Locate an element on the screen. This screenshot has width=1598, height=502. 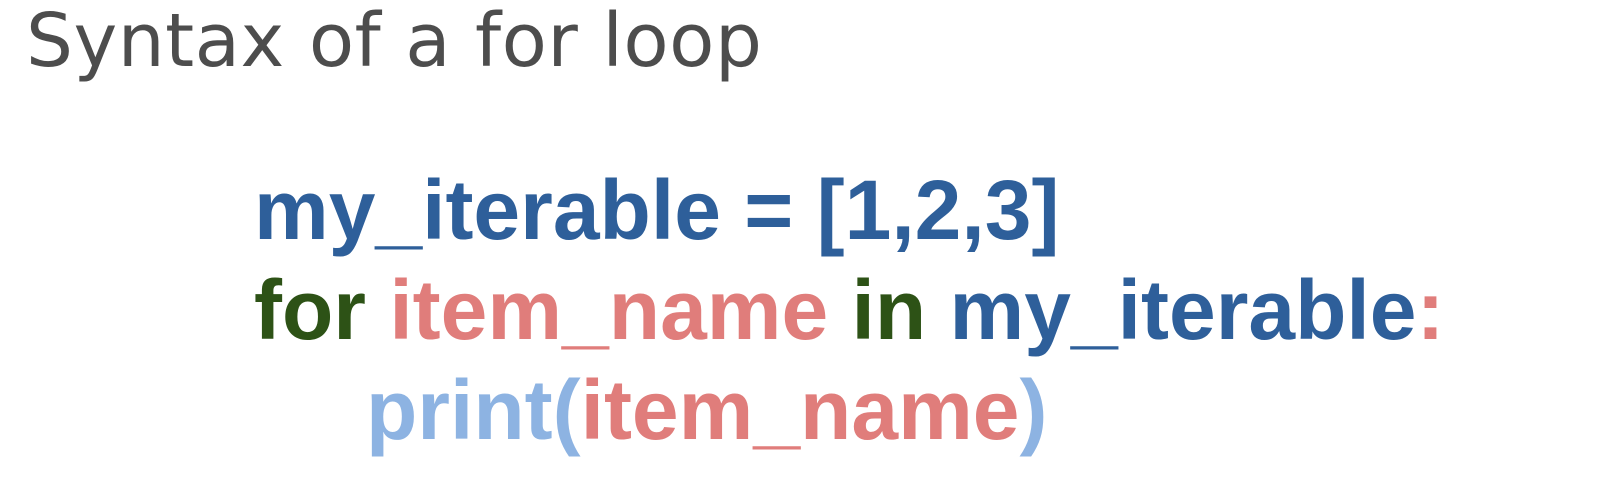
code-token-open-paren: ( is located at coordinates (566, 410).